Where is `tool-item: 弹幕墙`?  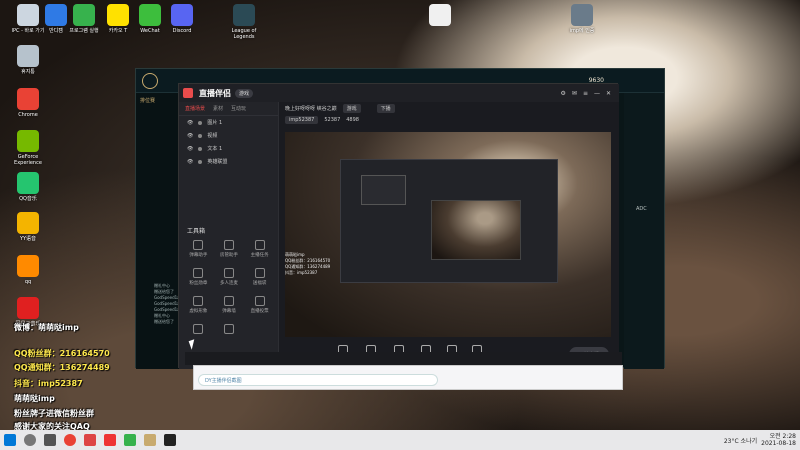
tool-item: 弹幕墙 is located at coordinates (229, 305).